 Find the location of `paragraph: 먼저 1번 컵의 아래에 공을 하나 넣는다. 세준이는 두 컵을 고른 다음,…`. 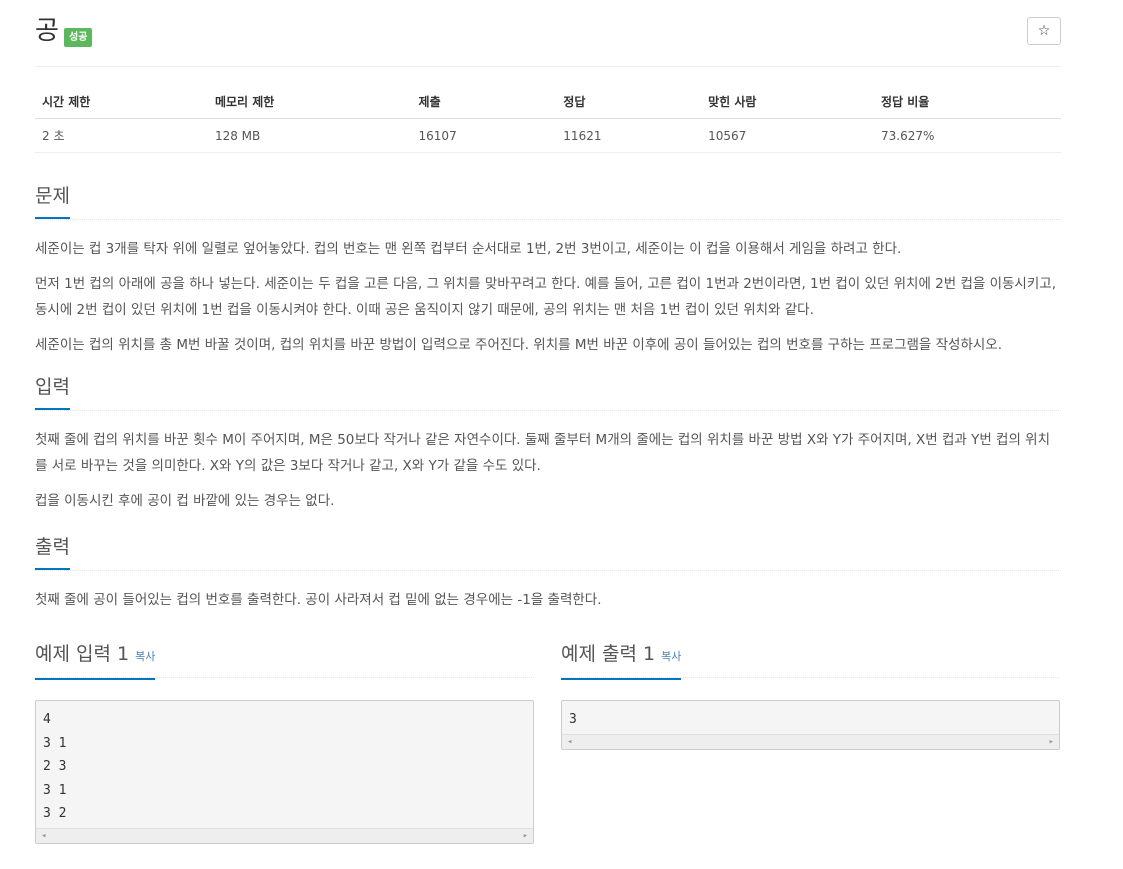

paragraph: 먼저 1번 컵의 아래에 공을 하나 넣는다. 세준이는 두 컵을 고른 다음,… is located at coordinates (545, 297).